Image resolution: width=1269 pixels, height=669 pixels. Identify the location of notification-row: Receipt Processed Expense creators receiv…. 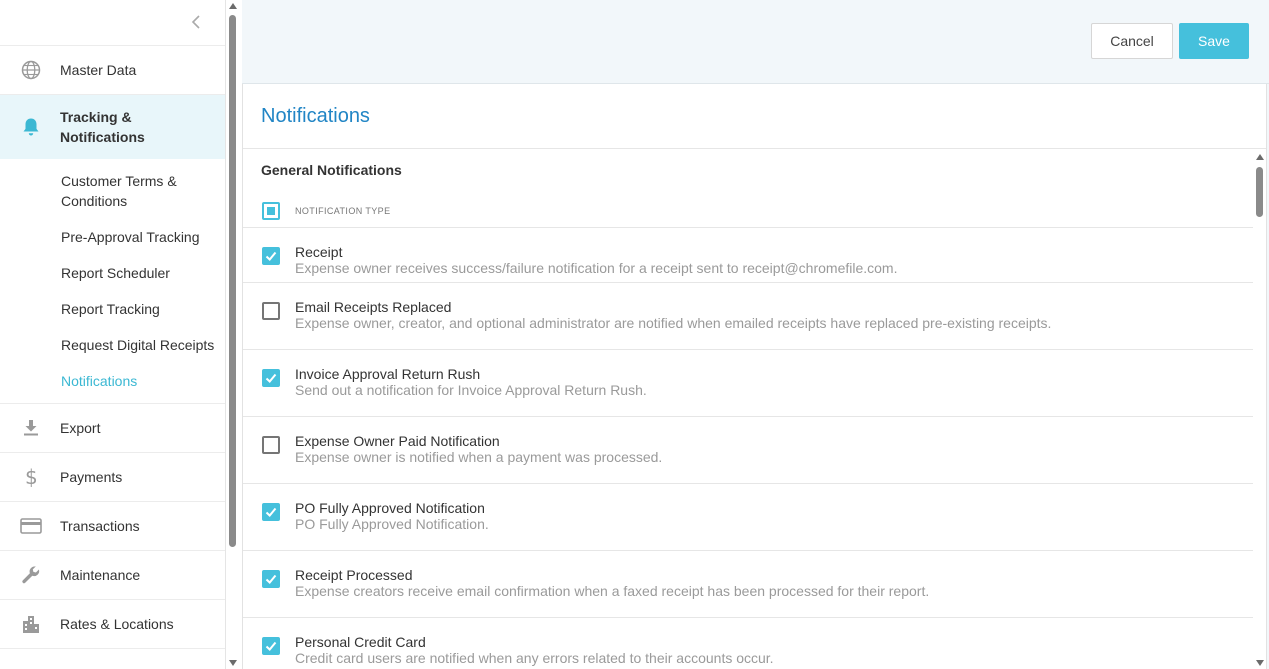
(748, 584).